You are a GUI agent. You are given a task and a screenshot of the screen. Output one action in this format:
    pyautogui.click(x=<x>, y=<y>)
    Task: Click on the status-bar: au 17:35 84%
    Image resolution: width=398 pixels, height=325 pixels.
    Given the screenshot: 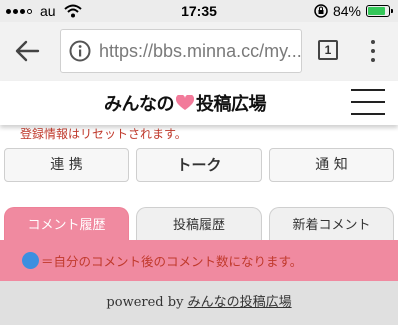 What is the action you would take?
    pyautogui.click(x=199, y=11)
    